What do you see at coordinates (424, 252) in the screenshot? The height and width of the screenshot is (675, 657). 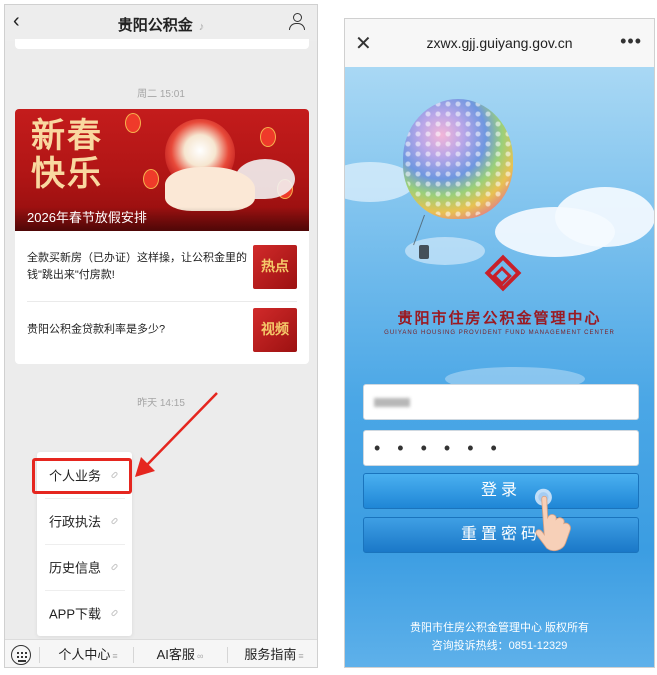 I see `basket-icon` at bounding box center [424, 252].